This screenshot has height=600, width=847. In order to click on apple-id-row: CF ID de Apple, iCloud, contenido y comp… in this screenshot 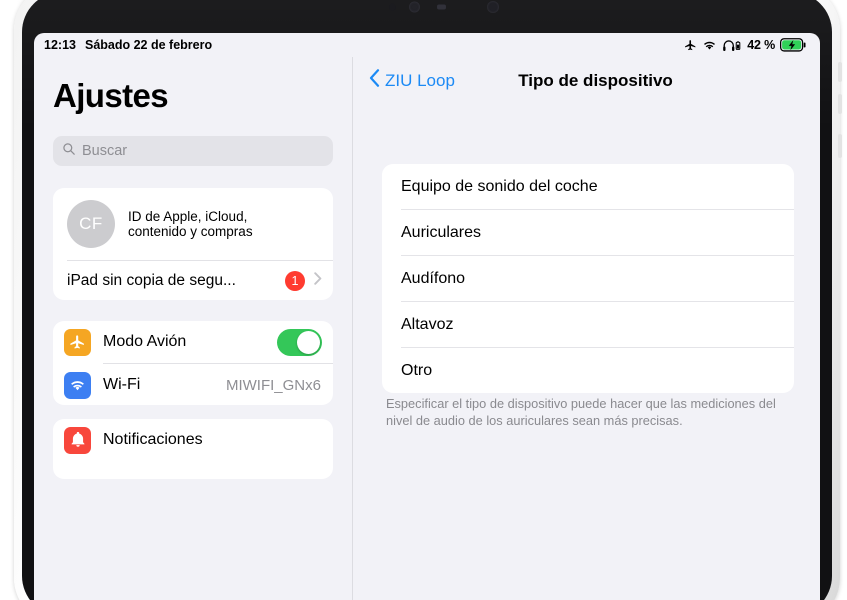, I will do `click(193, 224)`.